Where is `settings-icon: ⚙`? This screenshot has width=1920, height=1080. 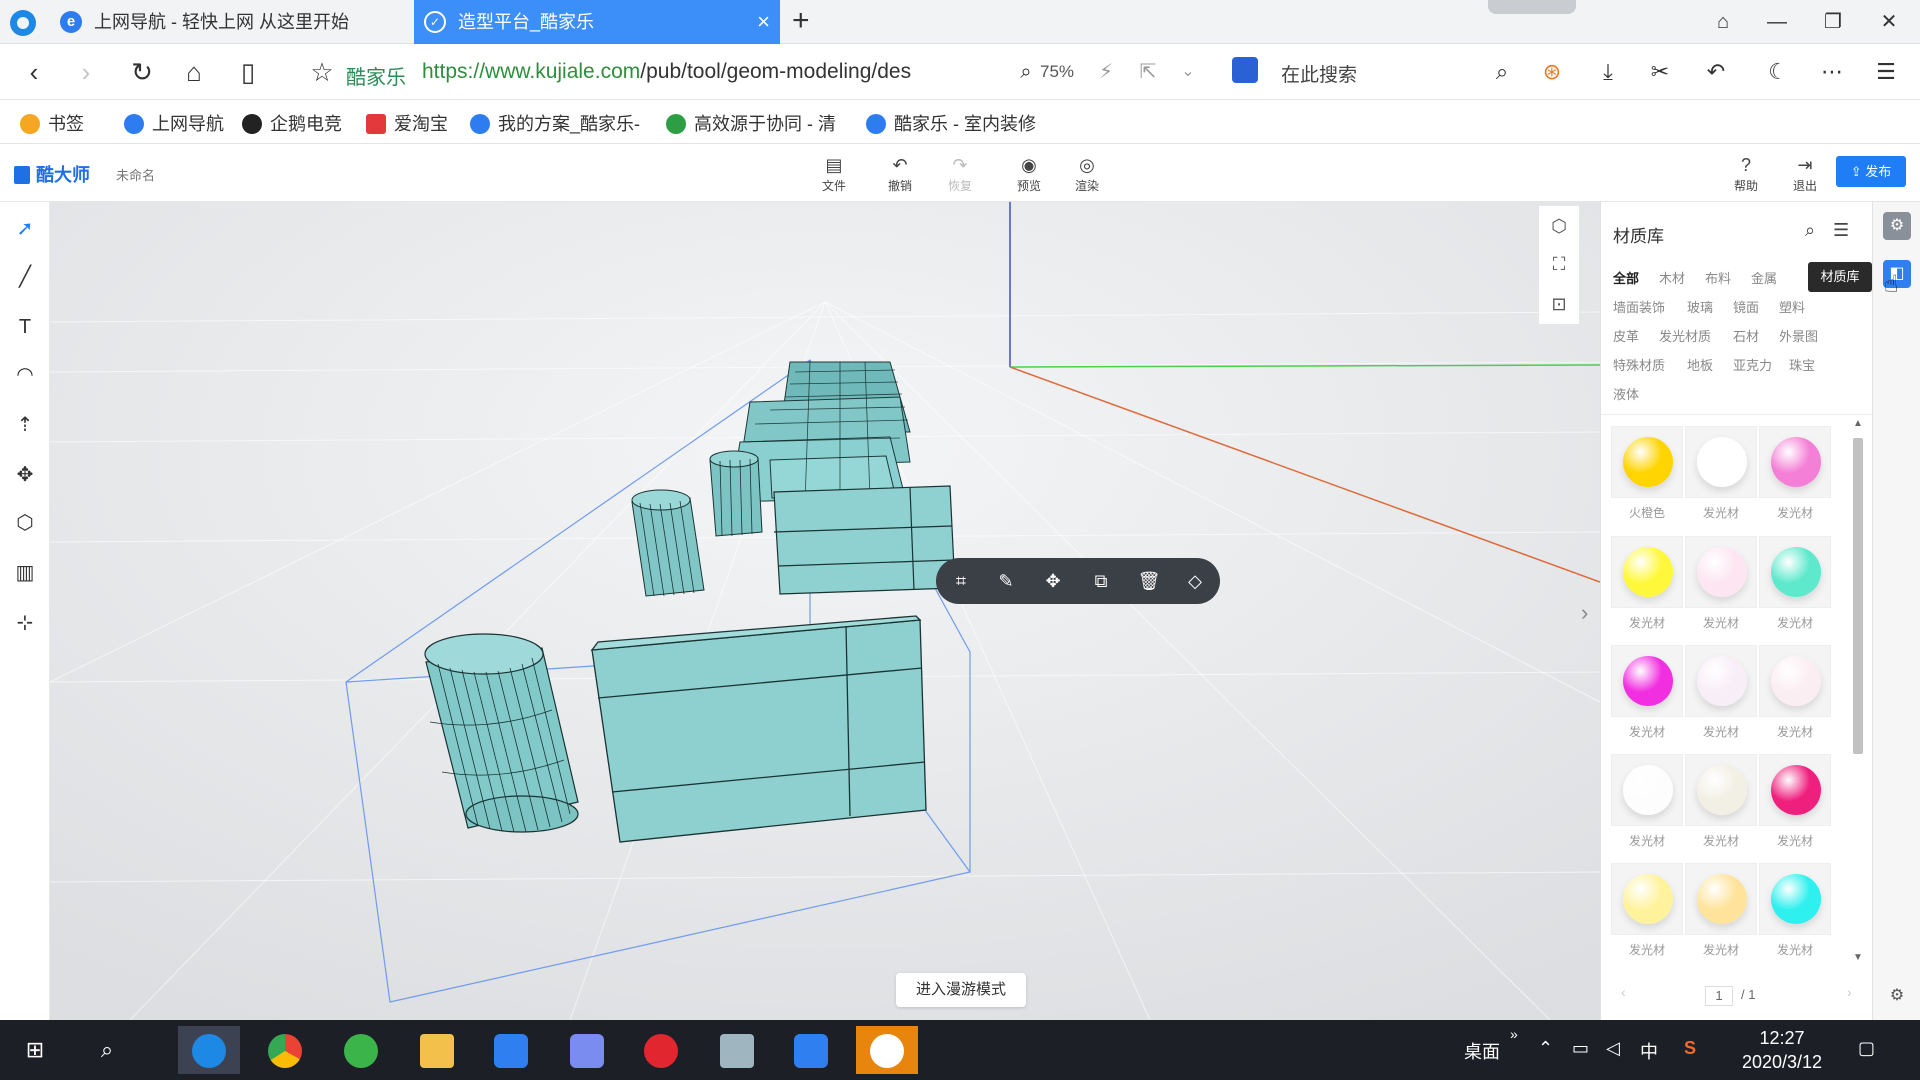
settings-icon: ⚙ is located at coordinates (1897, 996).